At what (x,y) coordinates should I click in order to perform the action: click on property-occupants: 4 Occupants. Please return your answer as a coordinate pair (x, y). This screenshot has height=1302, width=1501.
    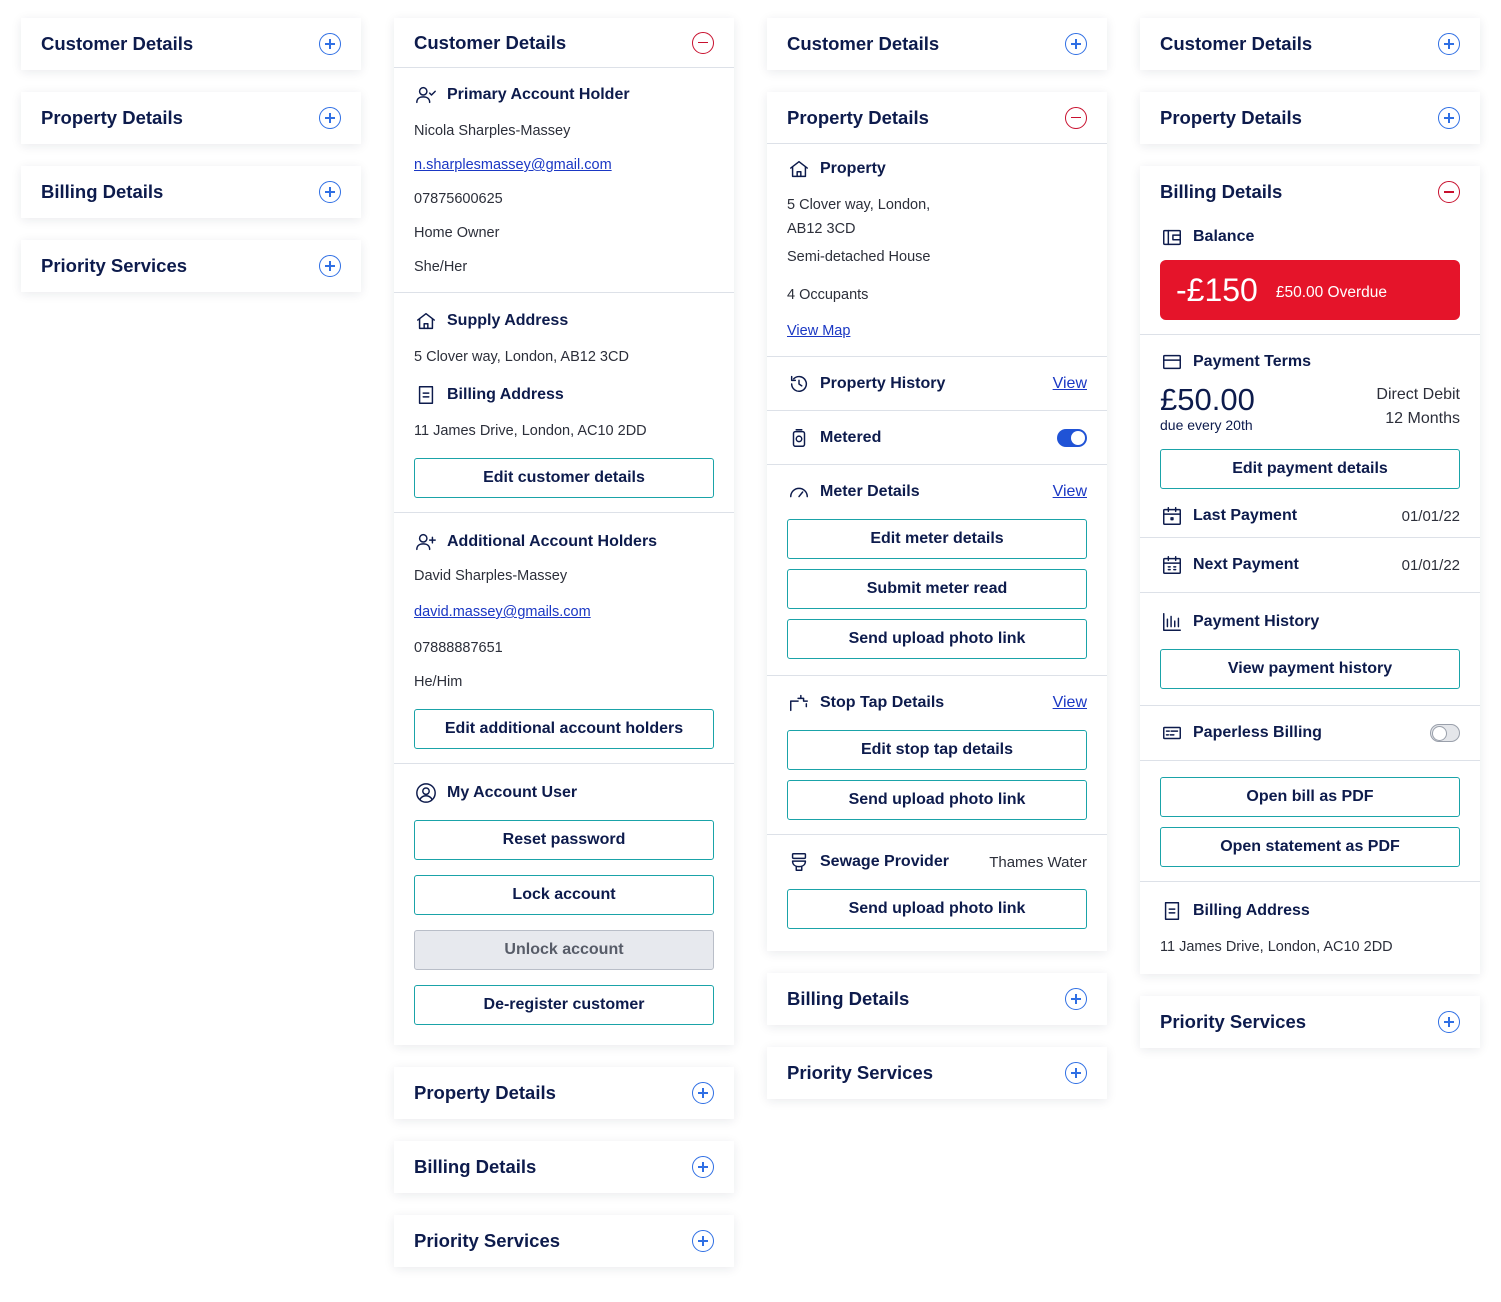
    Looking at the image, I should click on (828, 295).